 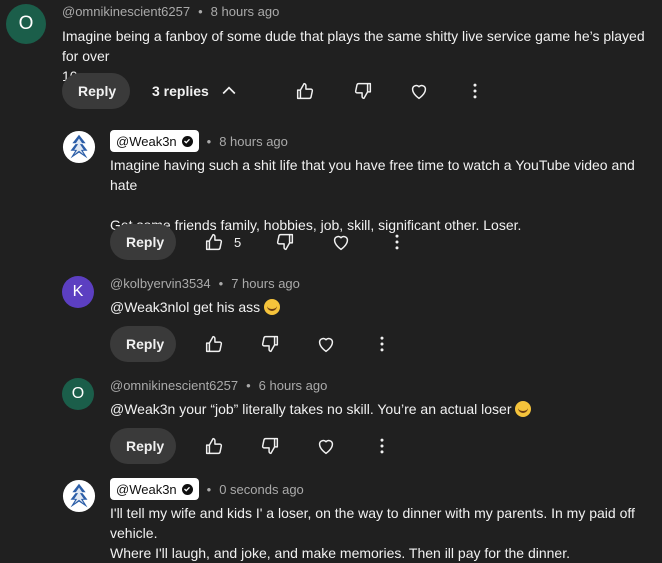 I want to click on comment-header: @omnikinescient6257 • 6 hours ago, so click(x=218, y=385).